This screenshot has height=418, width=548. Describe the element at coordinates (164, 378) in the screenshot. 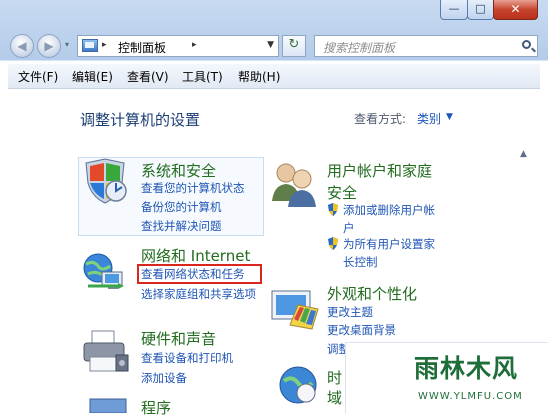

I see `task-add-device: 添加设备` at that location.